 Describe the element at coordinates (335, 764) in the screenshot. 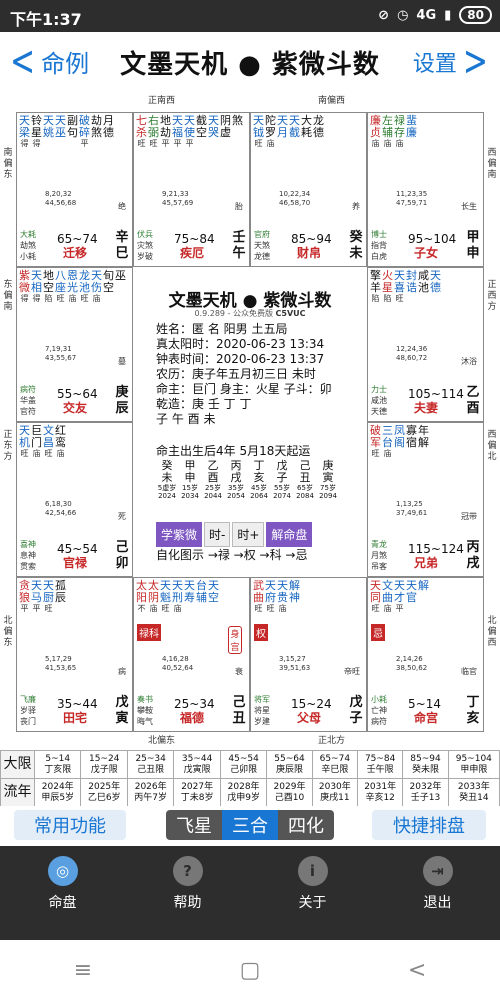

I see `daxian-cell: 65~74 辛巳限` at that location.